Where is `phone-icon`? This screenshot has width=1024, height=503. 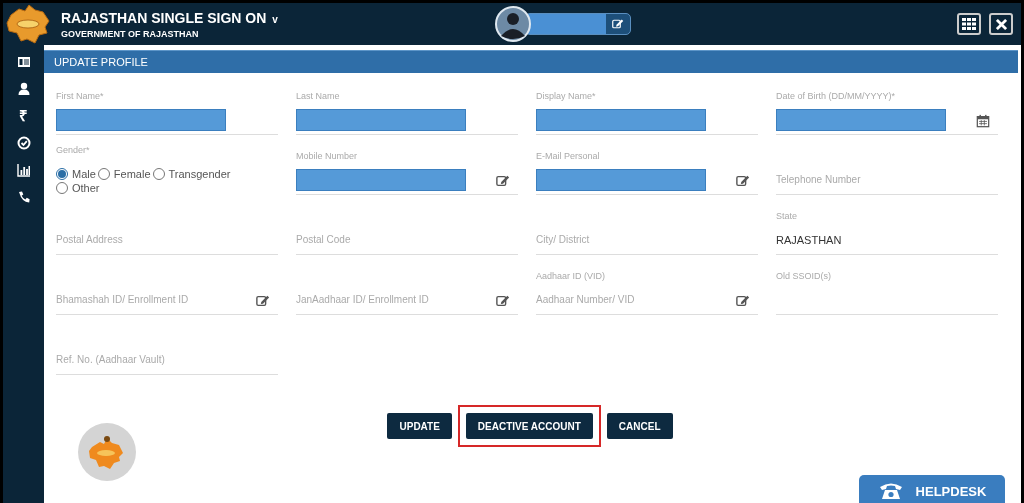 phone-icon is located at coordinates (23, 197).